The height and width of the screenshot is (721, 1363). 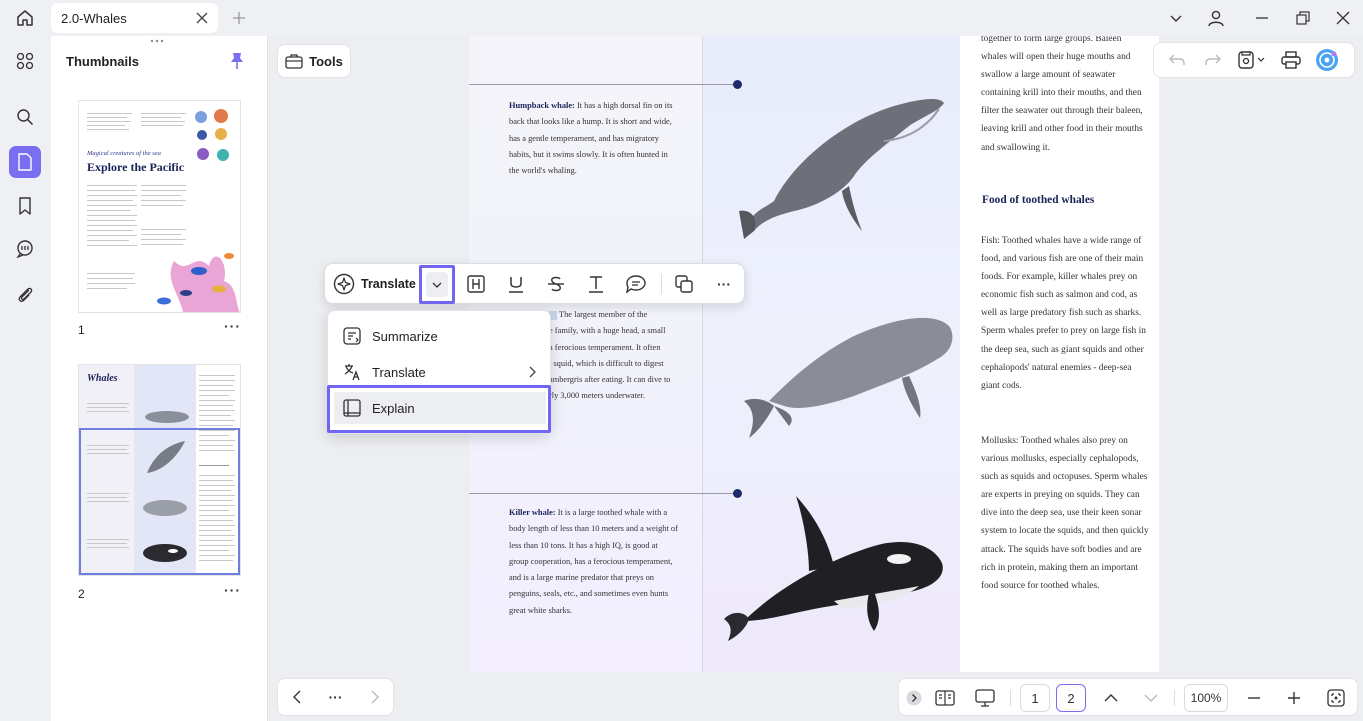 I want to click on ai-assistant-icon, so click(x=1327, y=60).